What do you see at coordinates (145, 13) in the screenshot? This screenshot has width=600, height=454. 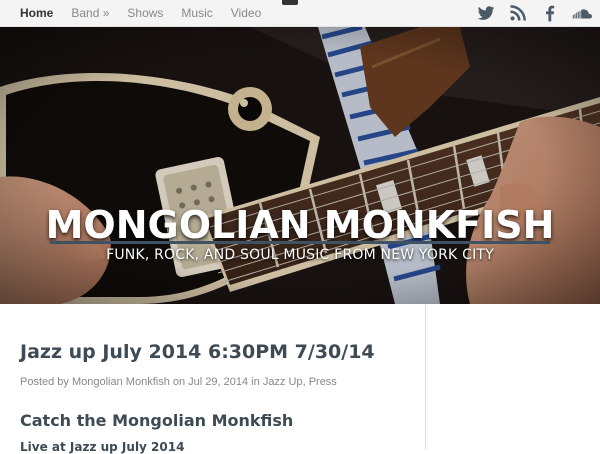 I see `nav-item-shows: Shows` at bounding box center [145, 13].